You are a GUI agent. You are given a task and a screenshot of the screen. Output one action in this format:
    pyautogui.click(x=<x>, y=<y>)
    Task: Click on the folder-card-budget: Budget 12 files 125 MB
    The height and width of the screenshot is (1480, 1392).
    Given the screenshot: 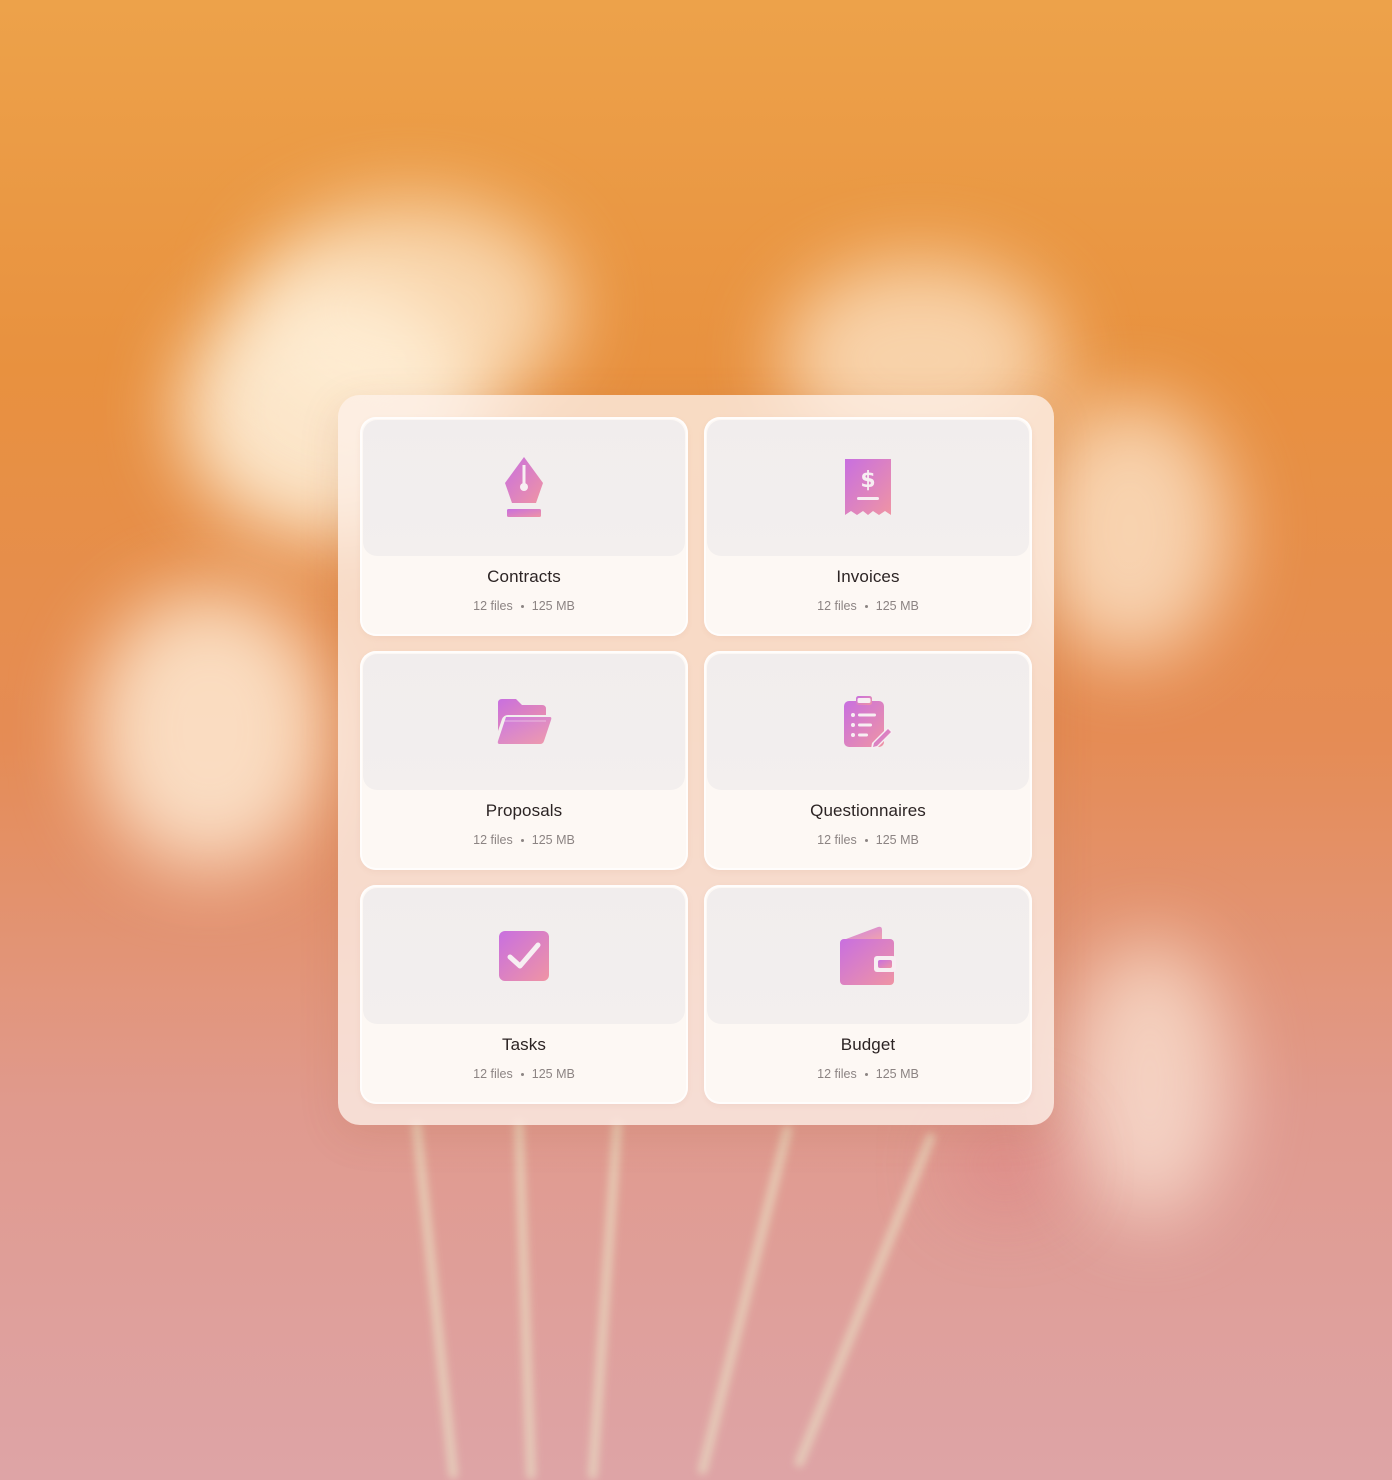 What is the action you would take?
    pyautogui.click(x=868, y=994)
    